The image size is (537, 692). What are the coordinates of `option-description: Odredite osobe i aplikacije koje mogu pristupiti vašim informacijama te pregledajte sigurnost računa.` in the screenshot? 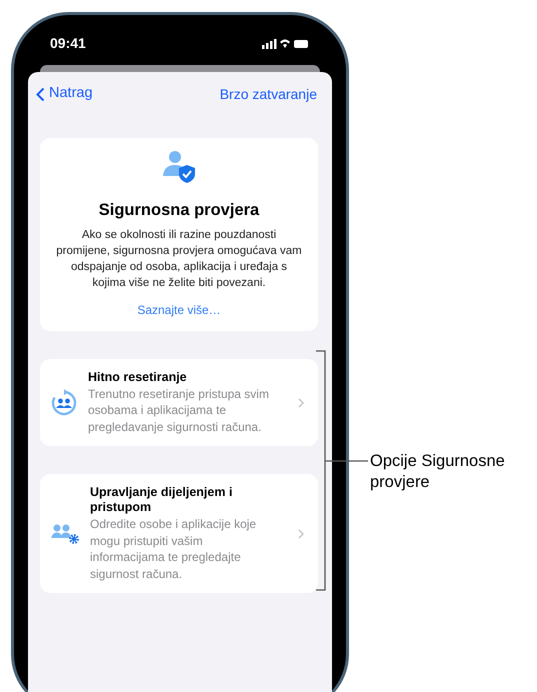 It's located at (174, 549).